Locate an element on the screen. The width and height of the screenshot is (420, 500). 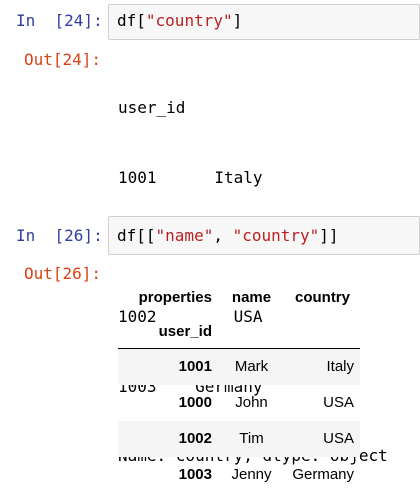
columns-name-header: properties is located at coordinates (175, 297).